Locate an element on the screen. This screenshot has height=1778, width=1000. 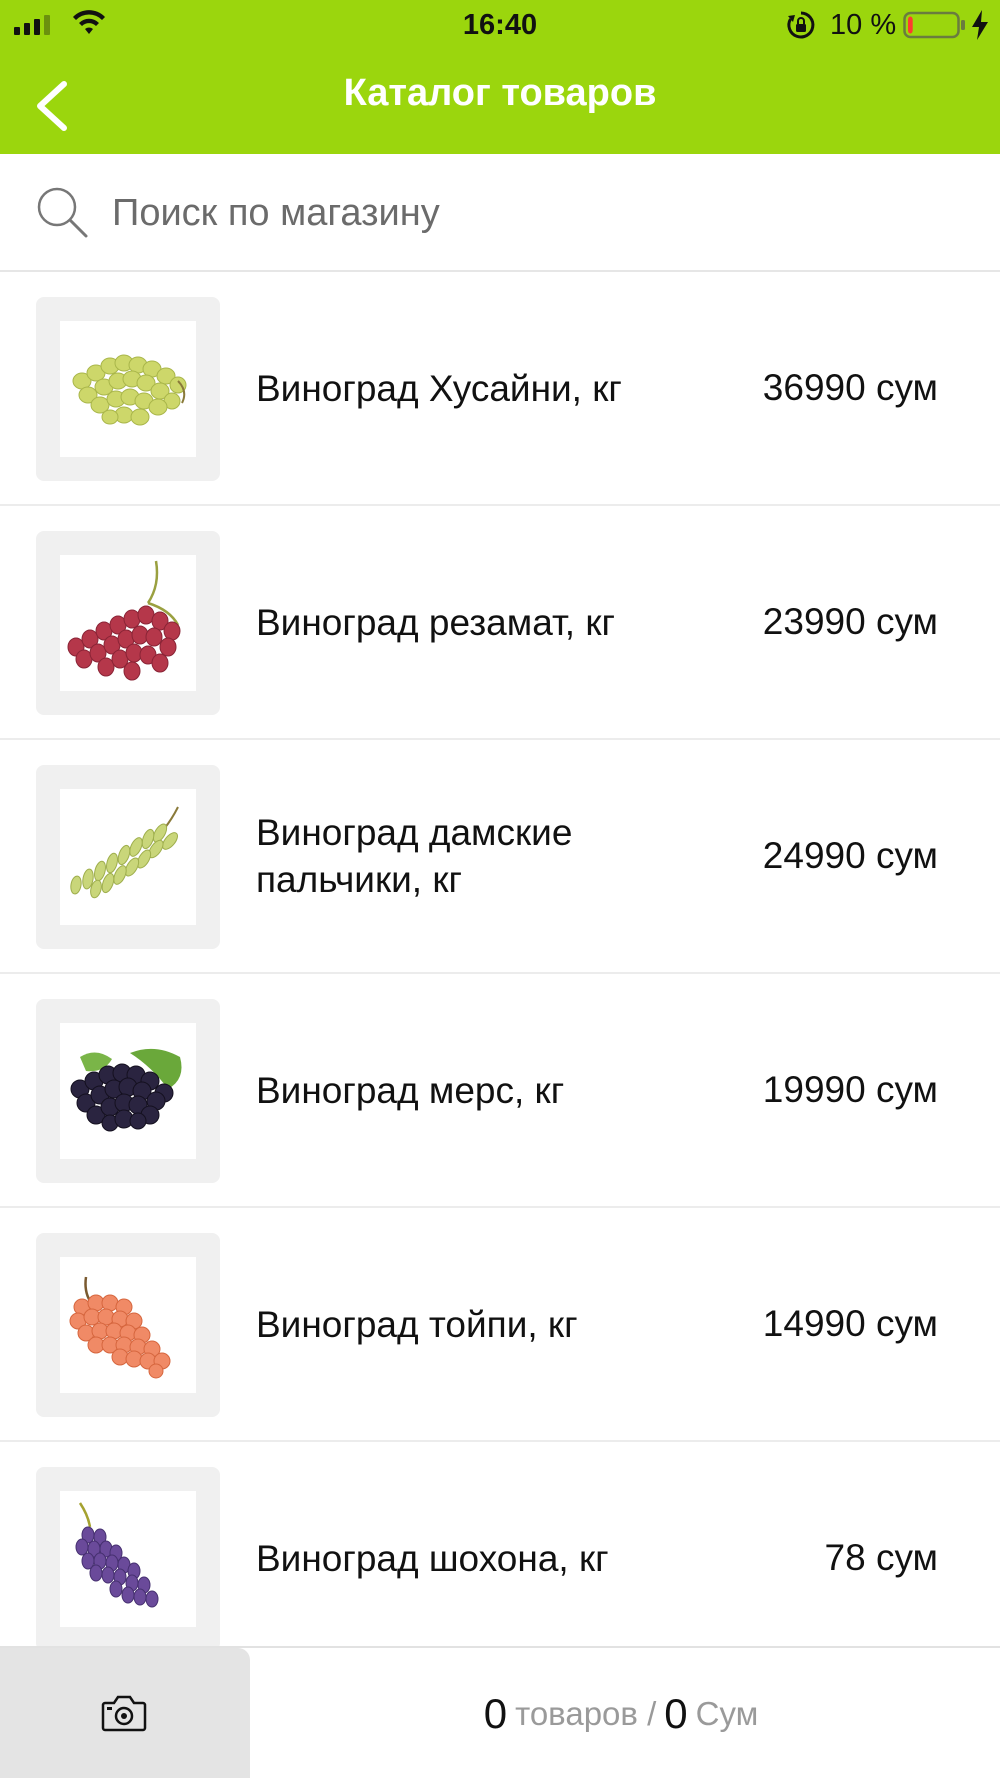
camera-button is located at coordinates (125, 1713).